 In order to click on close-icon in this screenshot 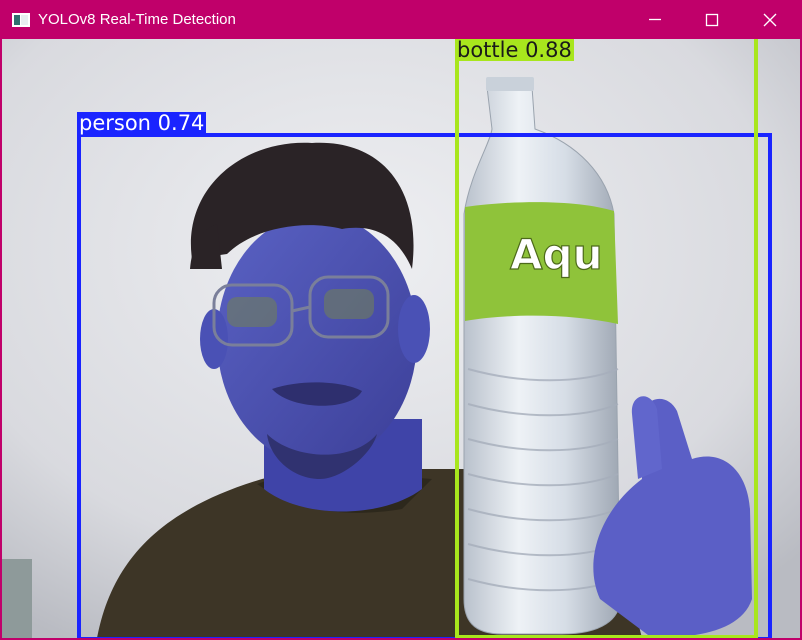, I will do `click(770, 20)`.